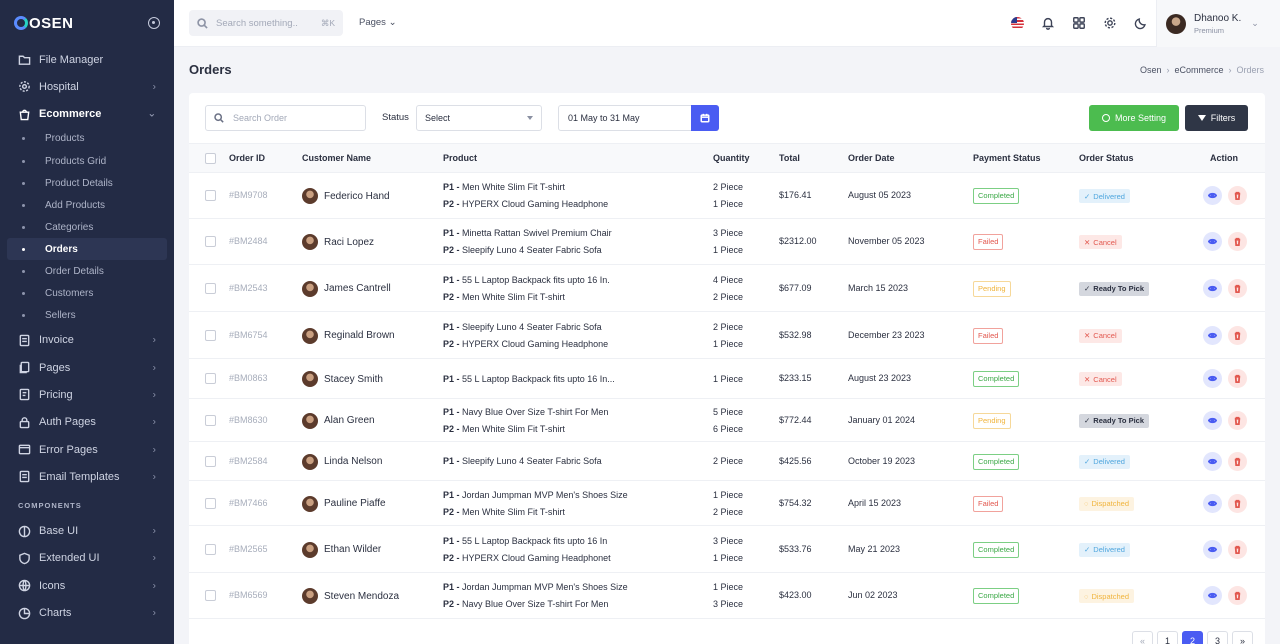 This screenshot has width=1280, height=644. I want to click on customer: Pauline Piaffe, so click(344, 503).